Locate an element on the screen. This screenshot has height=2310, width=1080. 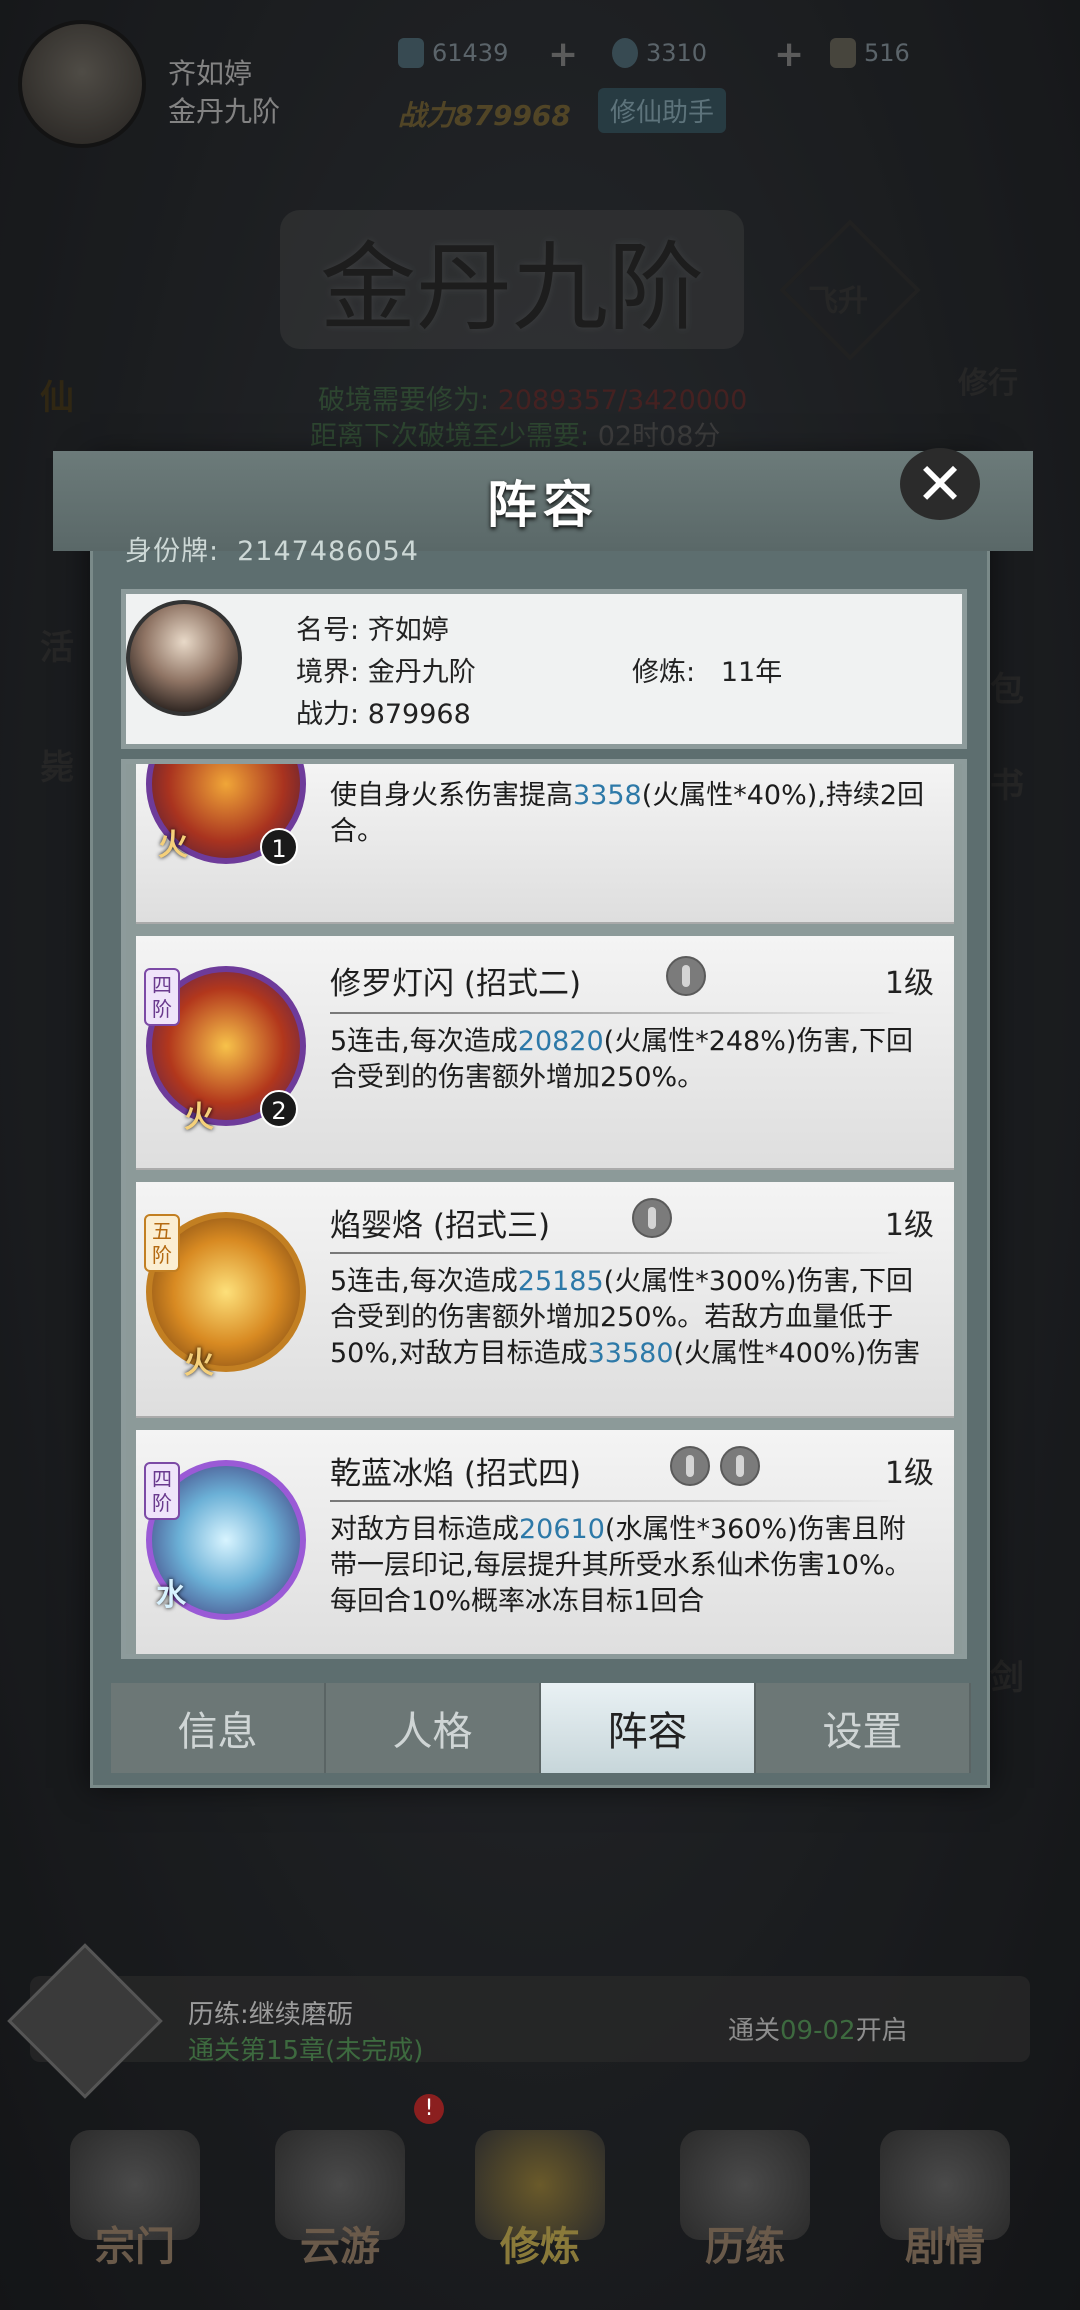
slot-badge: 1 is located at coordinates (279, 847).